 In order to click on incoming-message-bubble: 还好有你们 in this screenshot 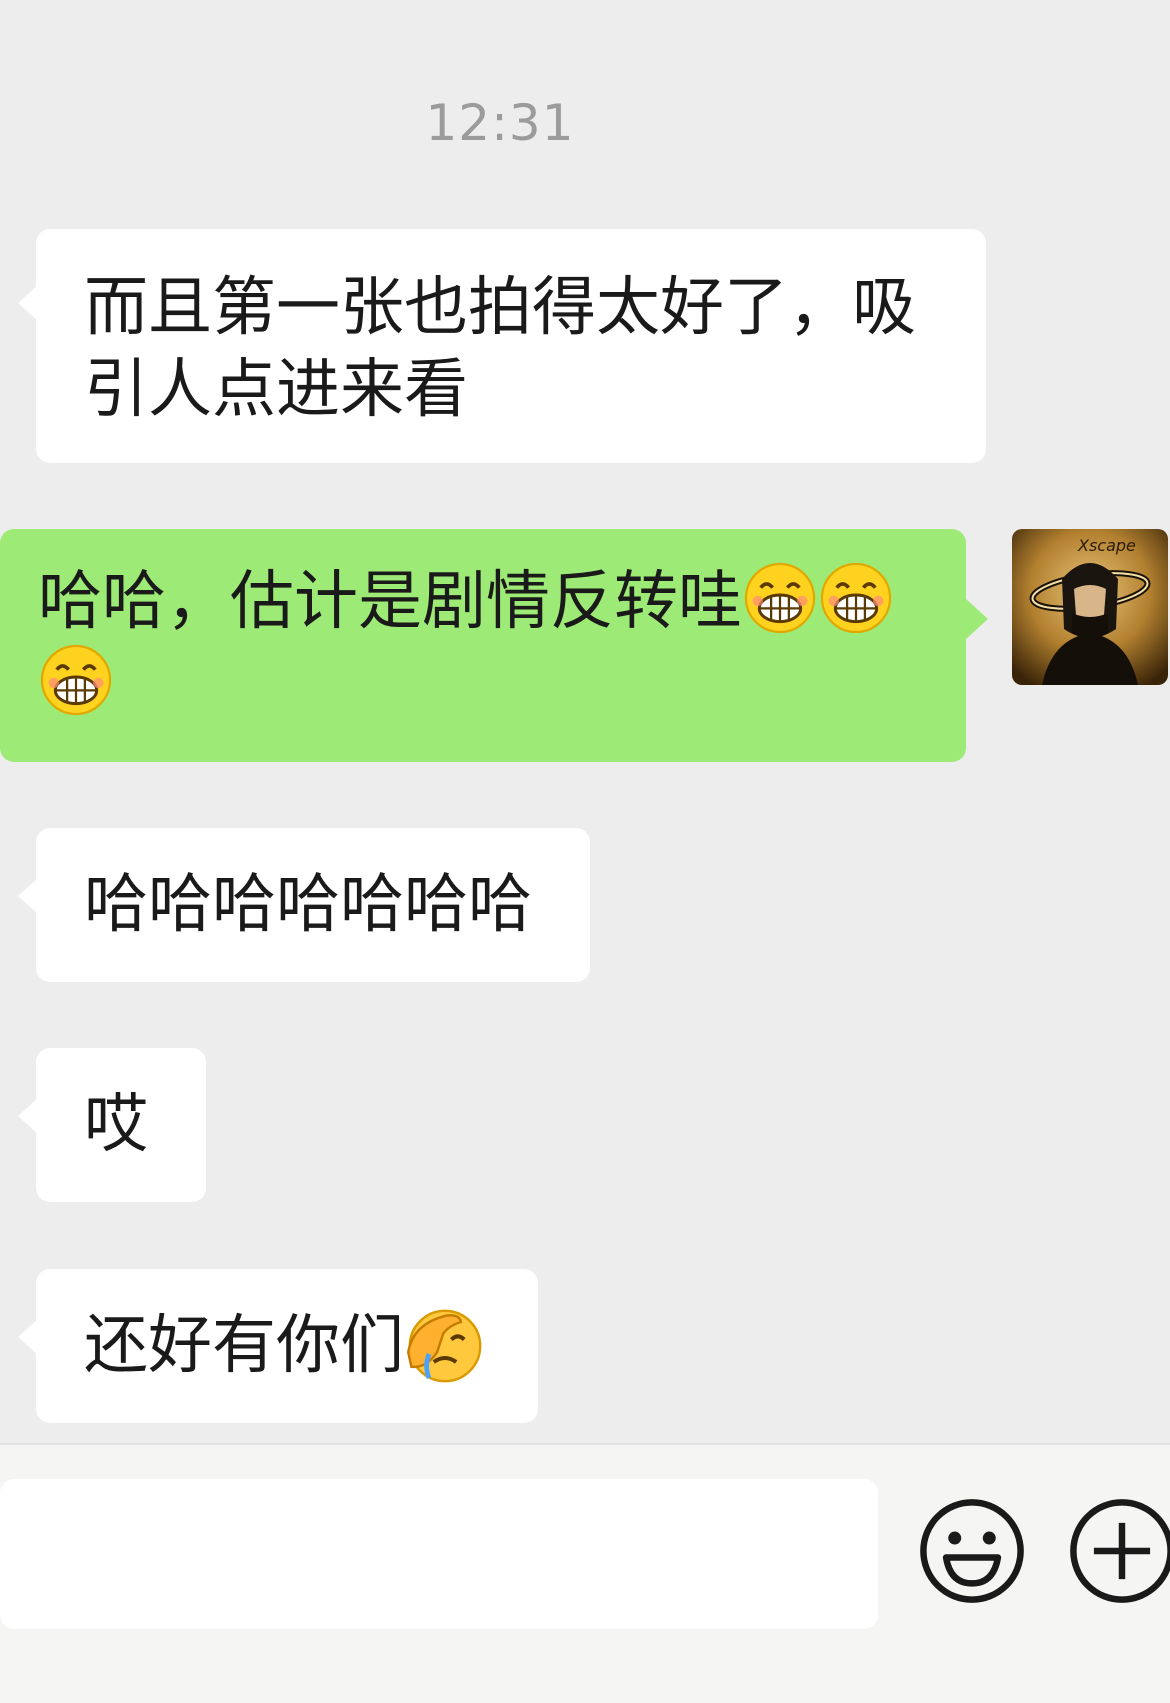, I will do `click(278, 1346)`.